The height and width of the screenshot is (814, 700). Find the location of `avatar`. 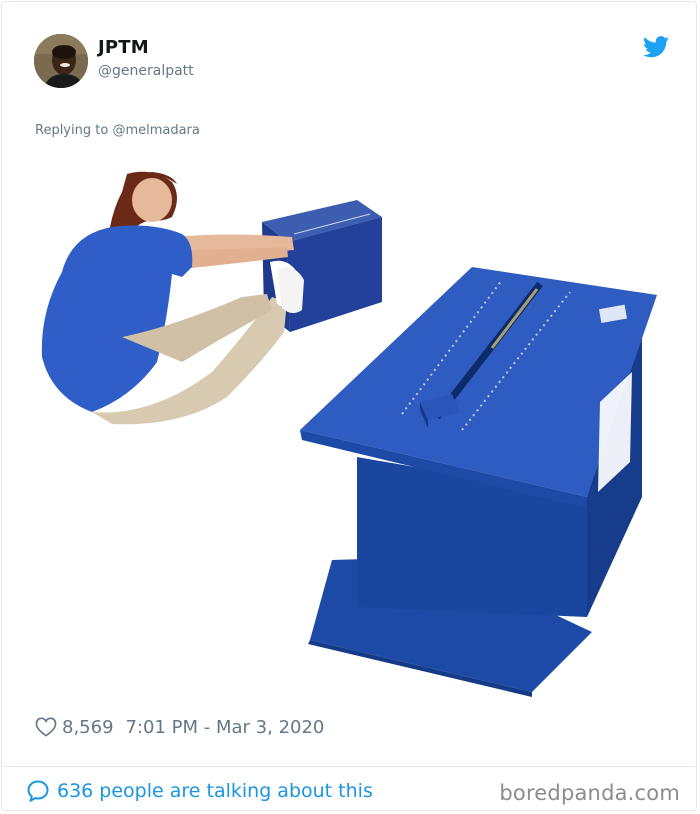

avatar is located at coordinates (61, 61).